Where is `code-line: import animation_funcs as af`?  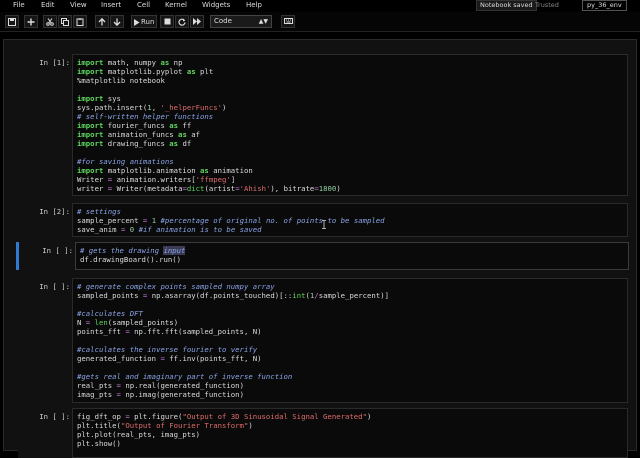
code-line: import animation_funcs as af is located at coordinates (350, 134).